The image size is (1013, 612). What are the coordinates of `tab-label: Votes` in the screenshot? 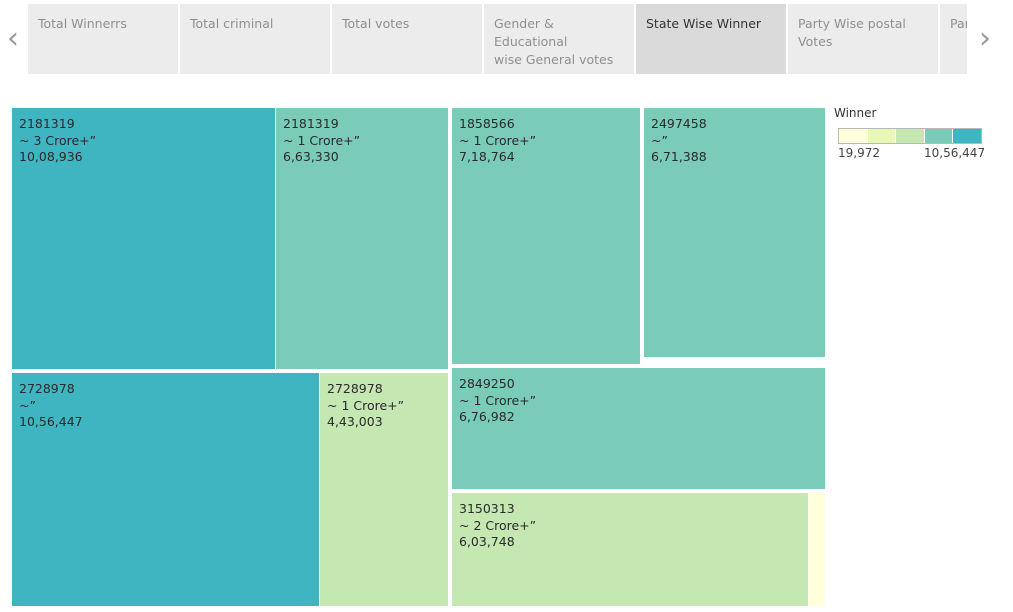 It's located at (815, 41).